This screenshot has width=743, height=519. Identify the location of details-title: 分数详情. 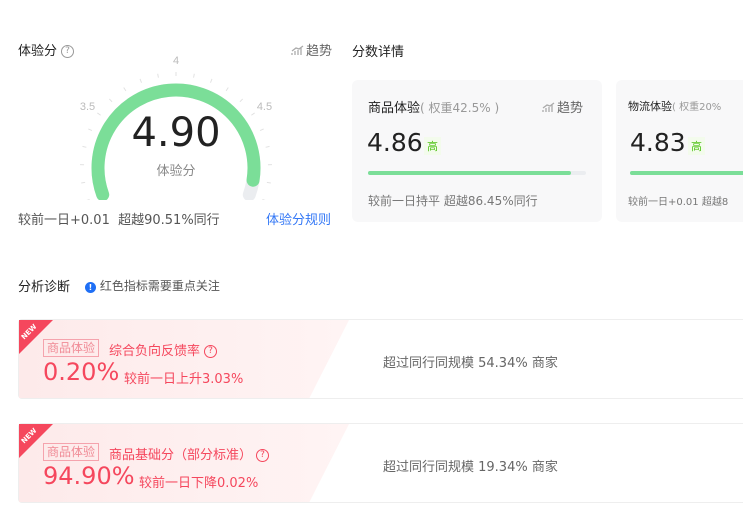
(378, 52).